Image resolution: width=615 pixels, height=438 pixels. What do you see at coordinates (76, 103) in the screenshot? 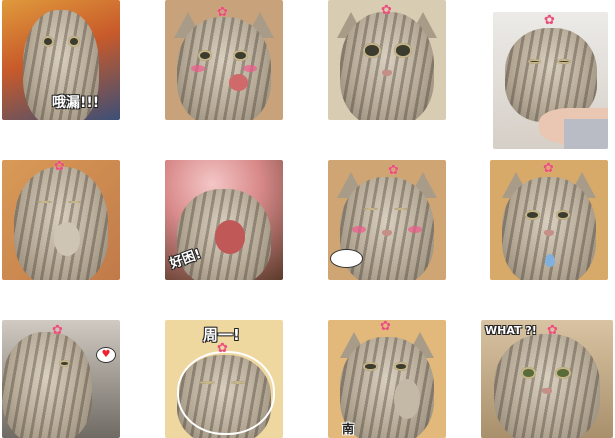
I see `sticker-caption: 哦漏!!!` at bounding box center [76, 103].